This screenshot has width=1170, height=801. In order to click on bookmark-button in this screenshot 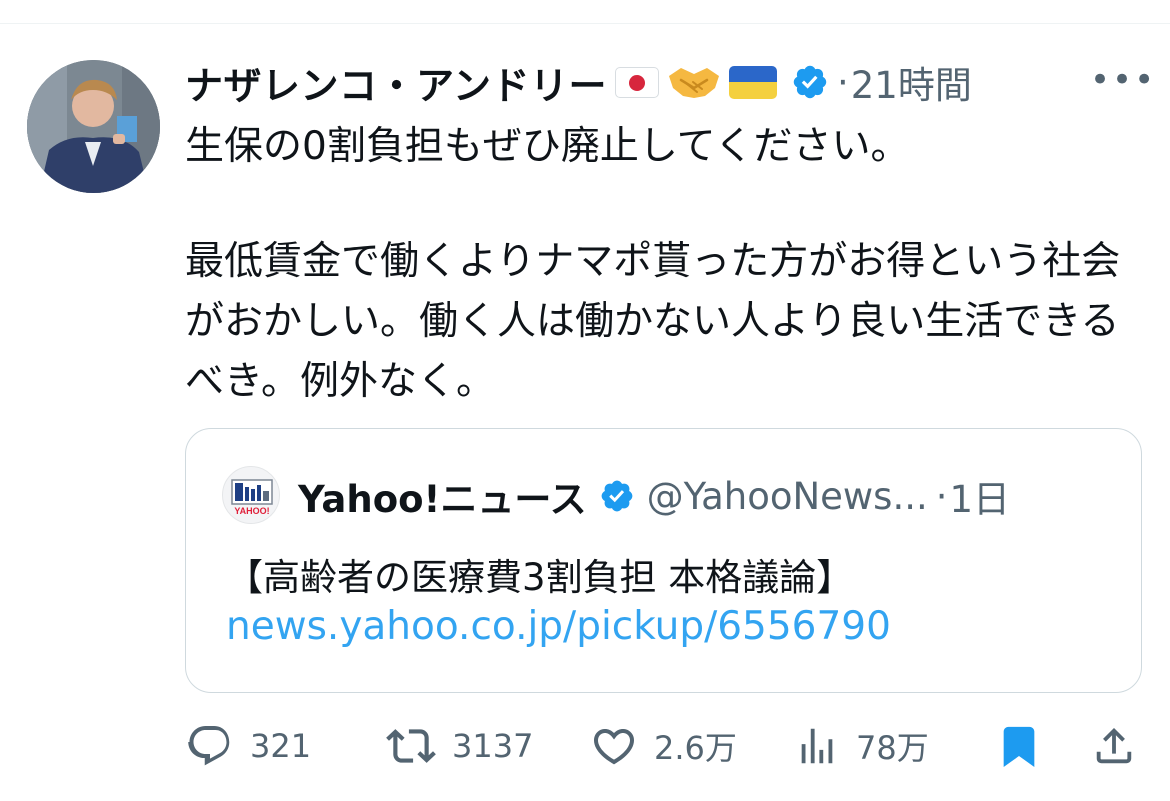, I will do `click(1019, 746)`.